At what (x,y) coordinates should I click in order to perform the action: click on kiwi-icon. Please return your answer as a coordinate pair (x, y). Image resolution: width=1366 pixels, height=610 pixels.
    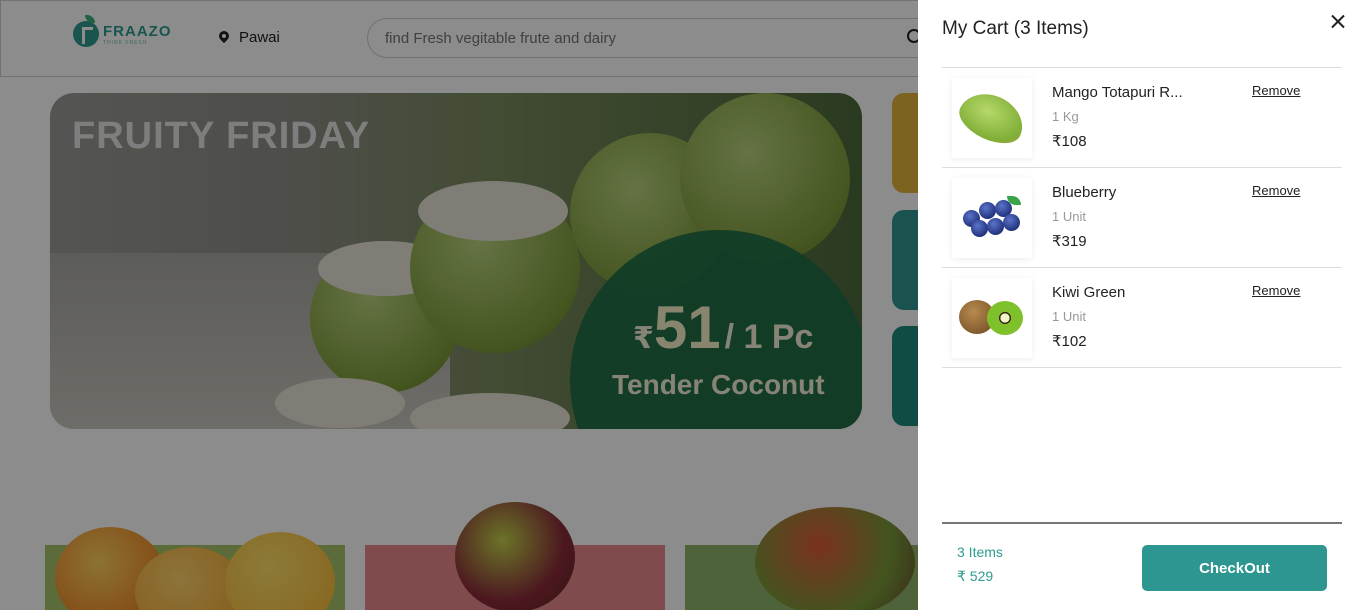
    Looking at the image, I should click on (992, 318).